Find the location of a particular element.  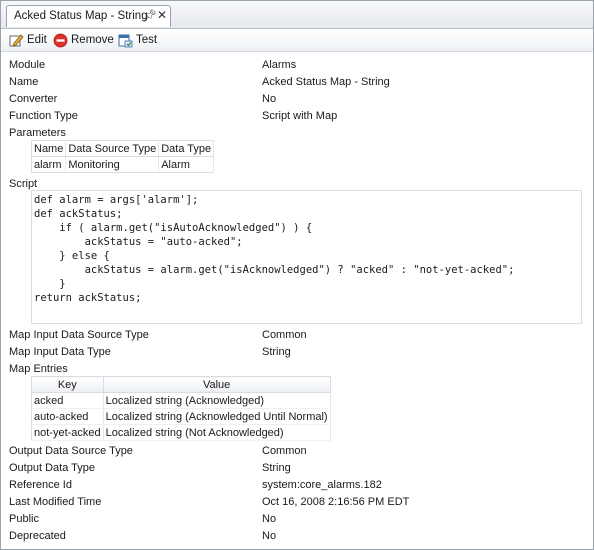

output-data-type-label: Output Data Type is located at coordinates (52, 468).